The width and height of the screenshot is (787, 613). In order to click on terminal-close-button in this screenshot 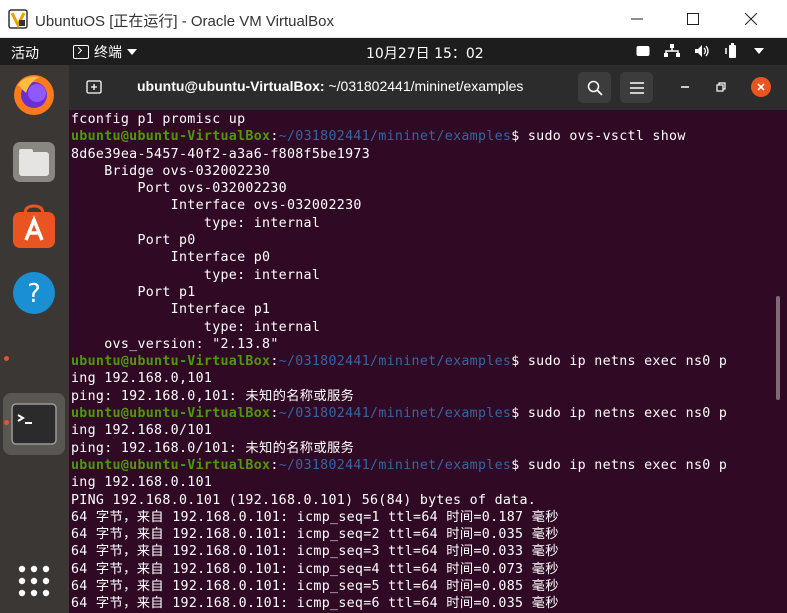, I will do `click(761, 87)`.